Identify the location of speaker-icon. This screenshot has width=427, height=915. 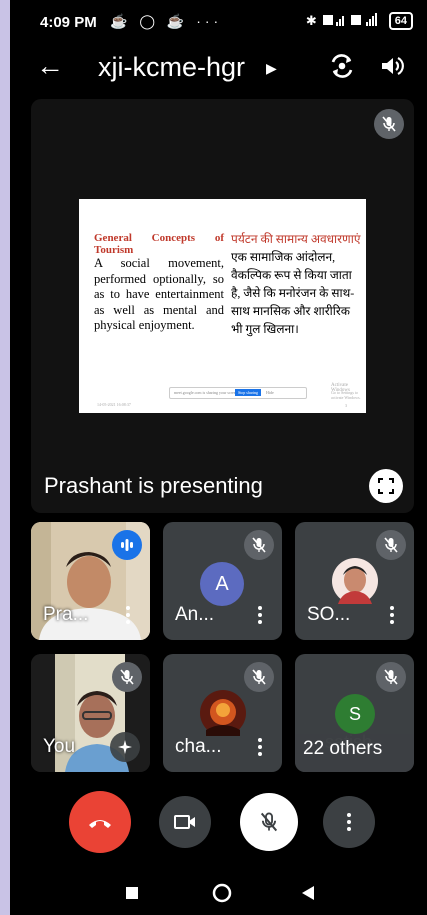
(392, 66).